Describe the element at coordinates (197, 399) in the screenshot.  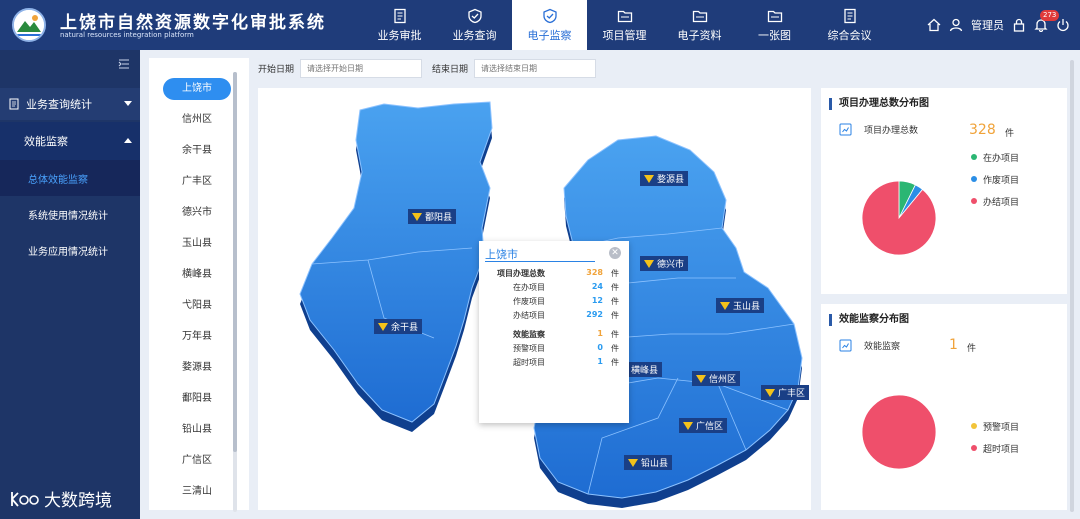
I see `region-item: 鄱阳县` at that location.